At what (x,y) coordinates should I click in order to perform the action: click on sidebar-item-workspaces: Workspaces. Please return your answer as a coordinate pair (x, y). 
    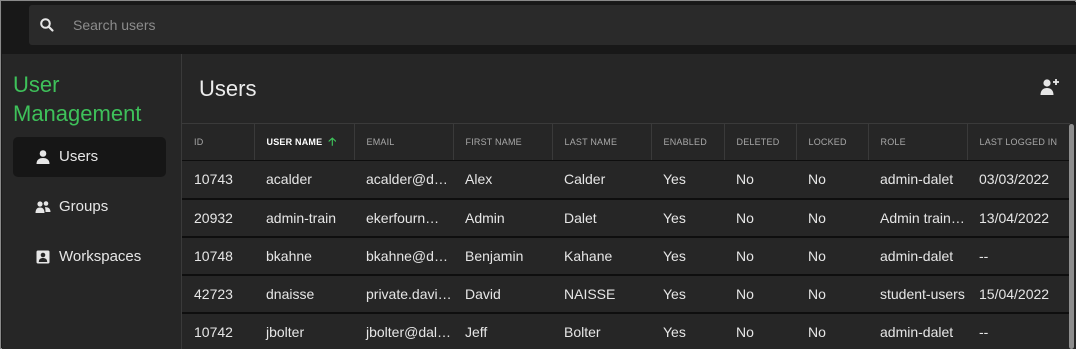
    Looking at the image, I should click on (89, 257).